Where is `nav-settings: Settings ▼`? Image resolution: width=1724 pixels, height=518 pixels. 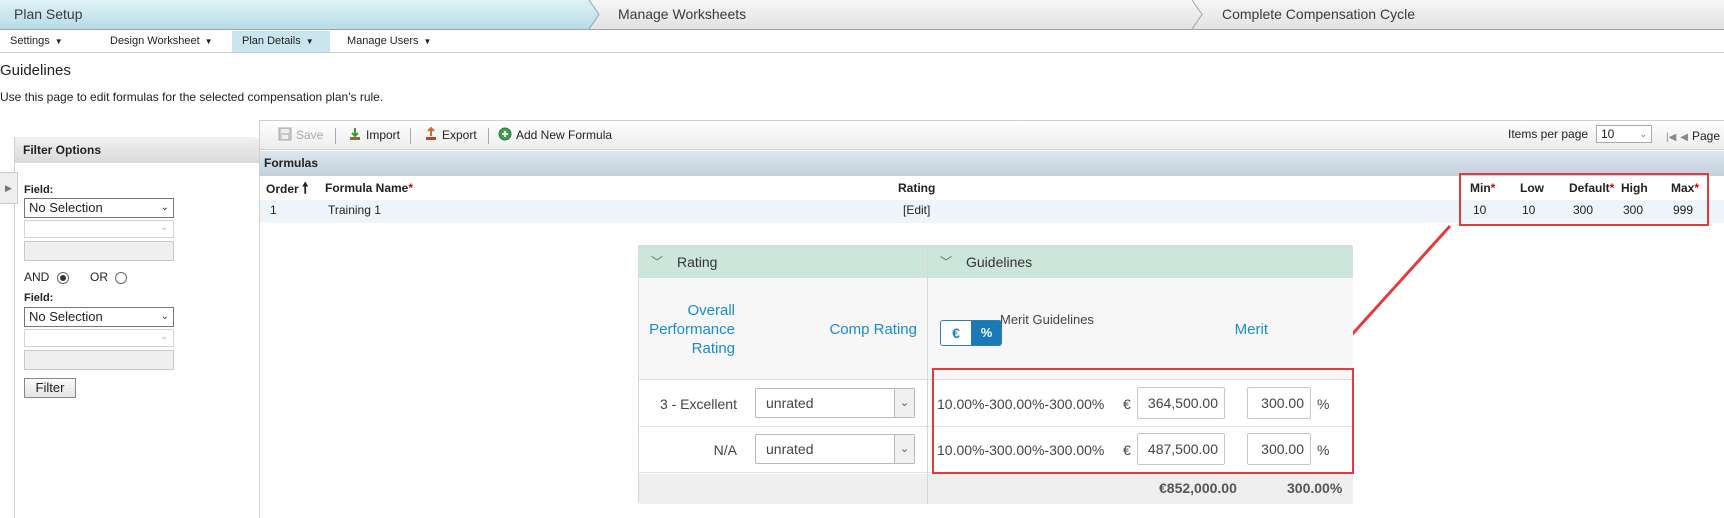
nav-settings: Settings ▼ is located at coordinates (50, 41).